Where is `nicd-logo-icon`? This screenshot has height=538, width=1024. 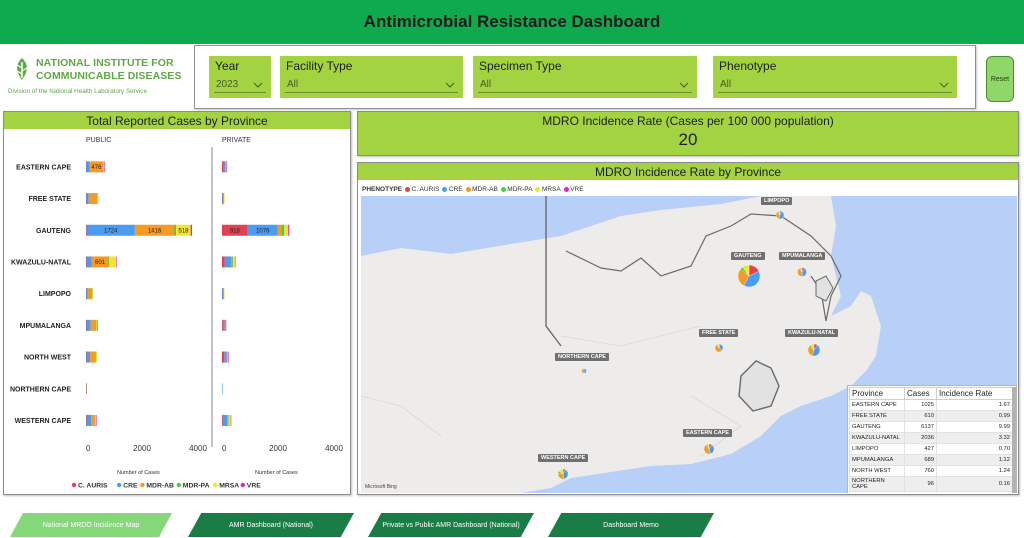 nicd-logo-icon is located at coordinates (22, 69).